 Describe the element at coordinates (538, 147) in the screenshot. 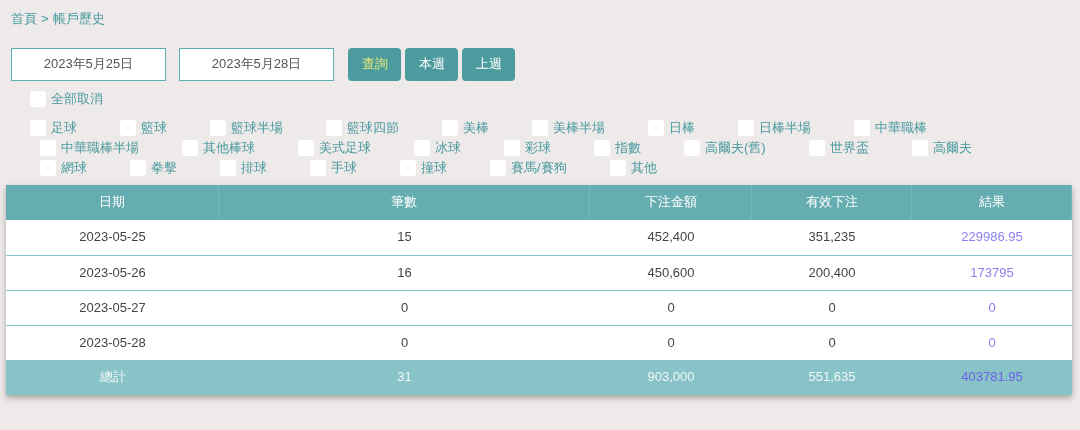

I see `checkbox-label: 彩球` at that location.